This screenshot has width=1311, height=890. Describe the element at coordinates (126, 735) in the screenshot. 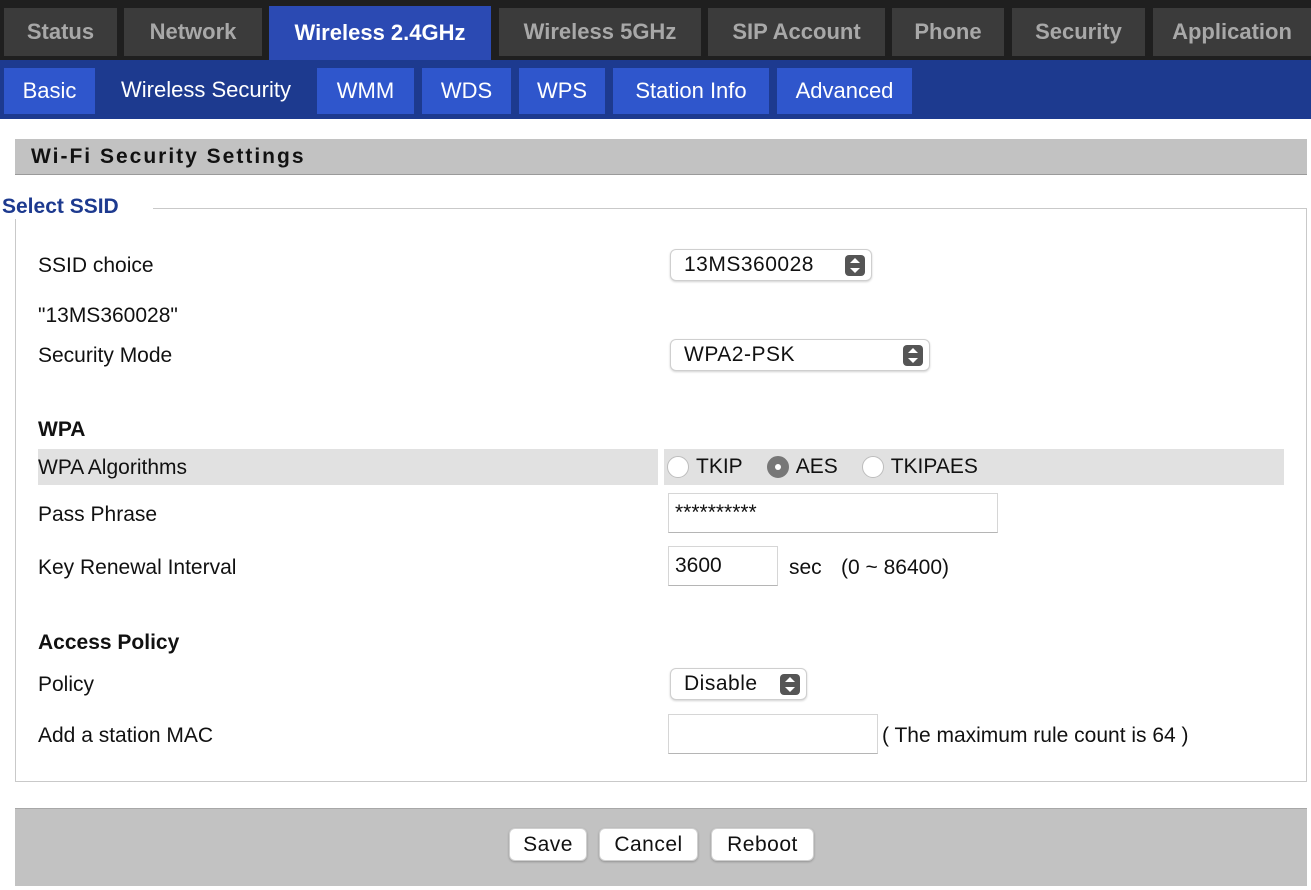

I see `add-mac-label: Add a station MAC` at that location.